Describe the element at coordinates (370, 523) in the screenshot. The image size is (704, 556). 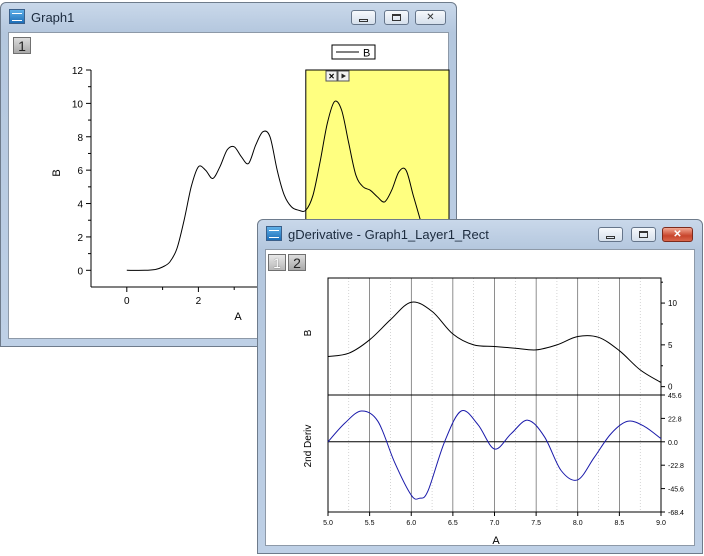
I see `bottom-x-tick-label: 5.5` at that location.